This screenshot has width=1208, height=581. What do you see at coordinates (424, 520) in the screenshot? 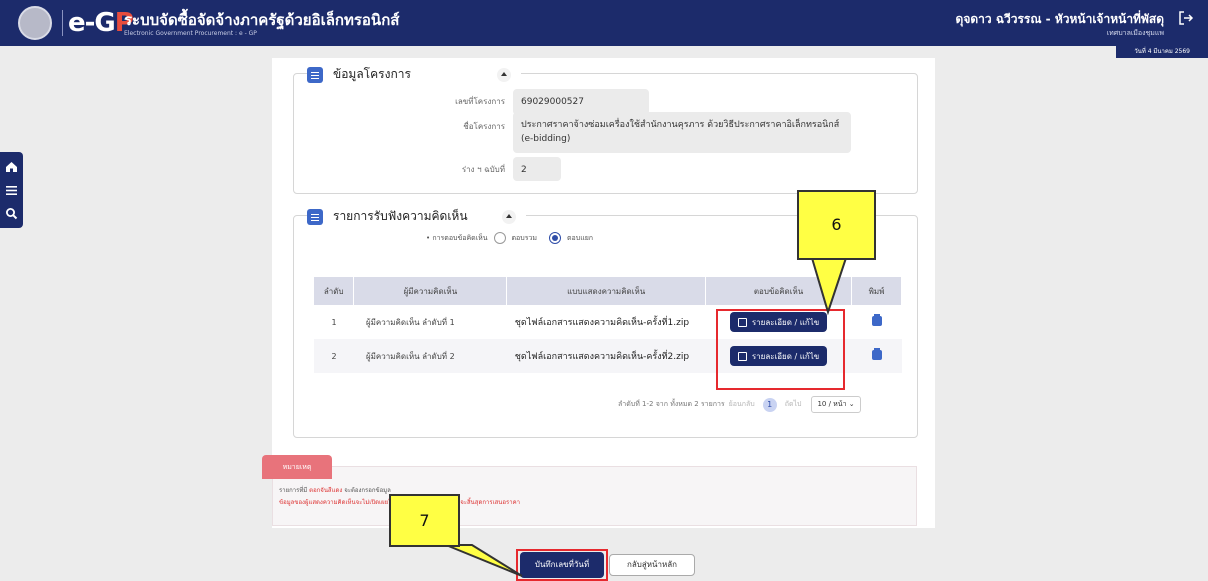
I see `callout-7: 7` at bounding box center [424, 520].